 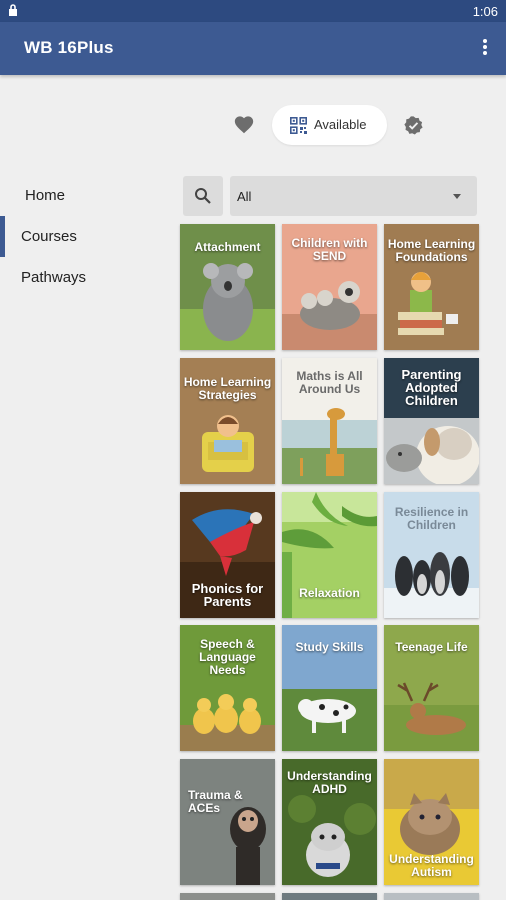 I want to click on course-title: Parenting Adopted Children, so click(x=431, y=387).